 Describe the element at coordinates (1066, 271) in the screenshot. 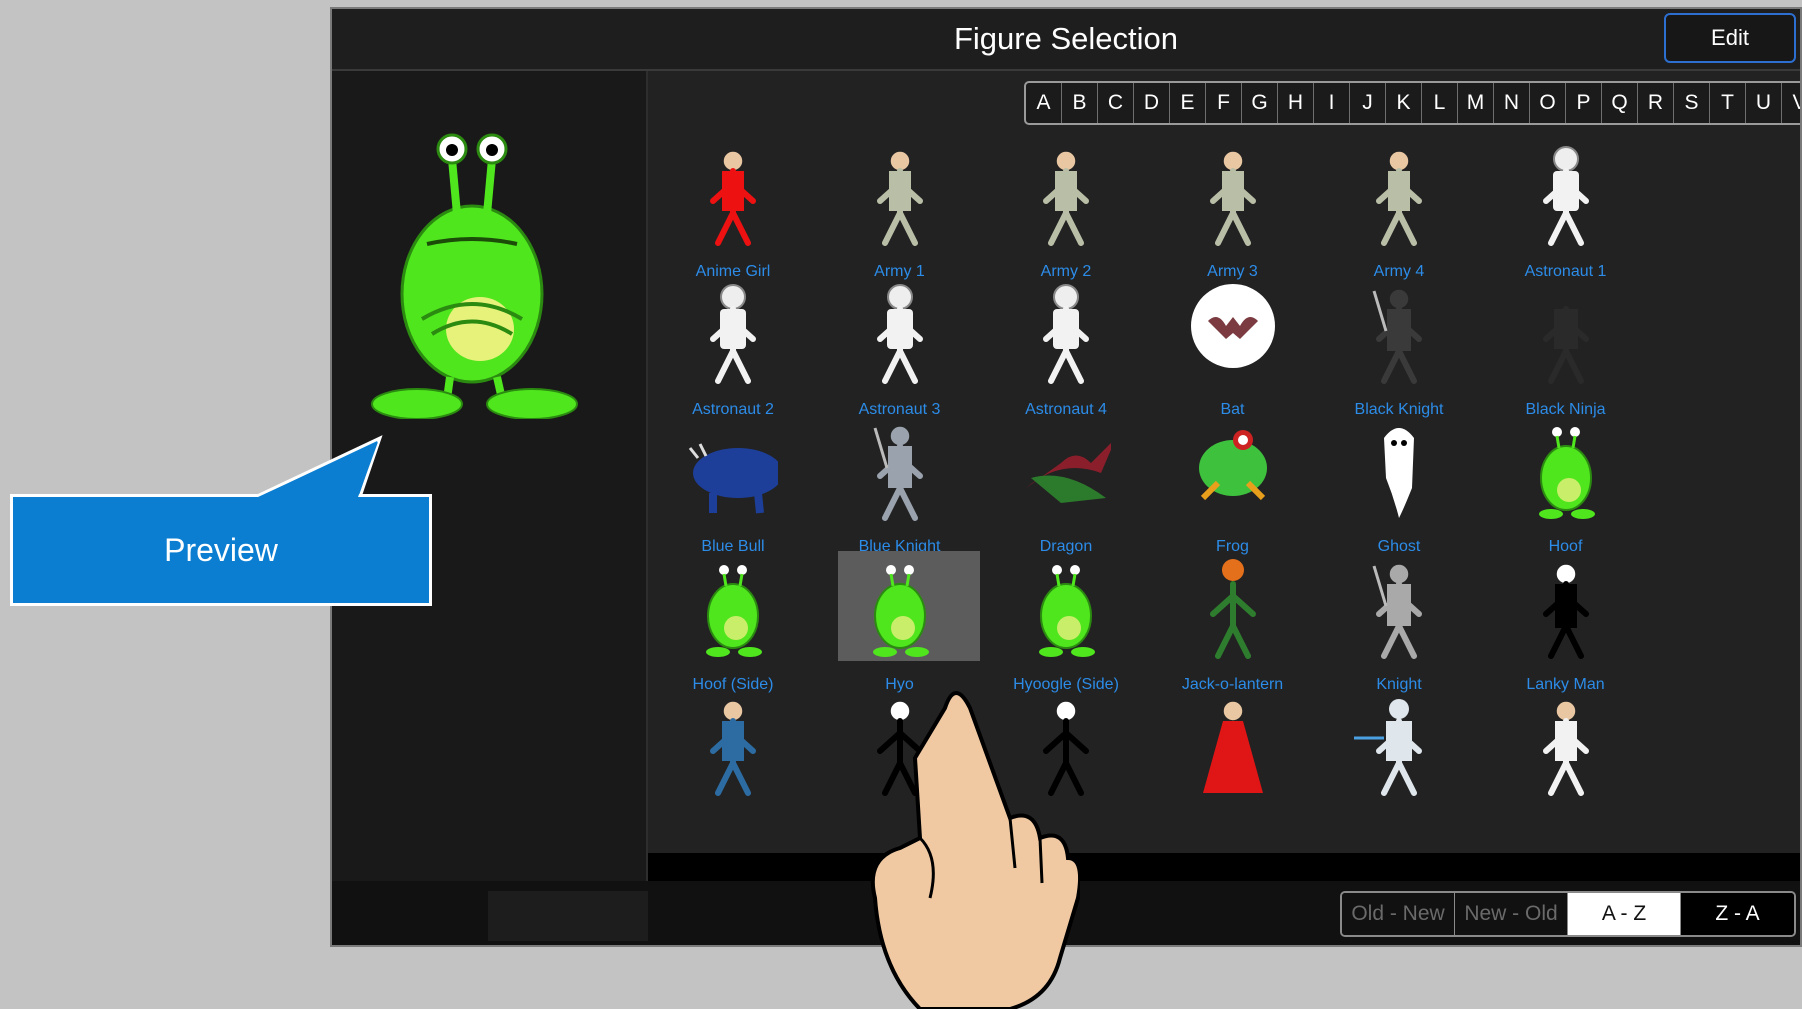

I see `figure-label: Army 2` at that location.